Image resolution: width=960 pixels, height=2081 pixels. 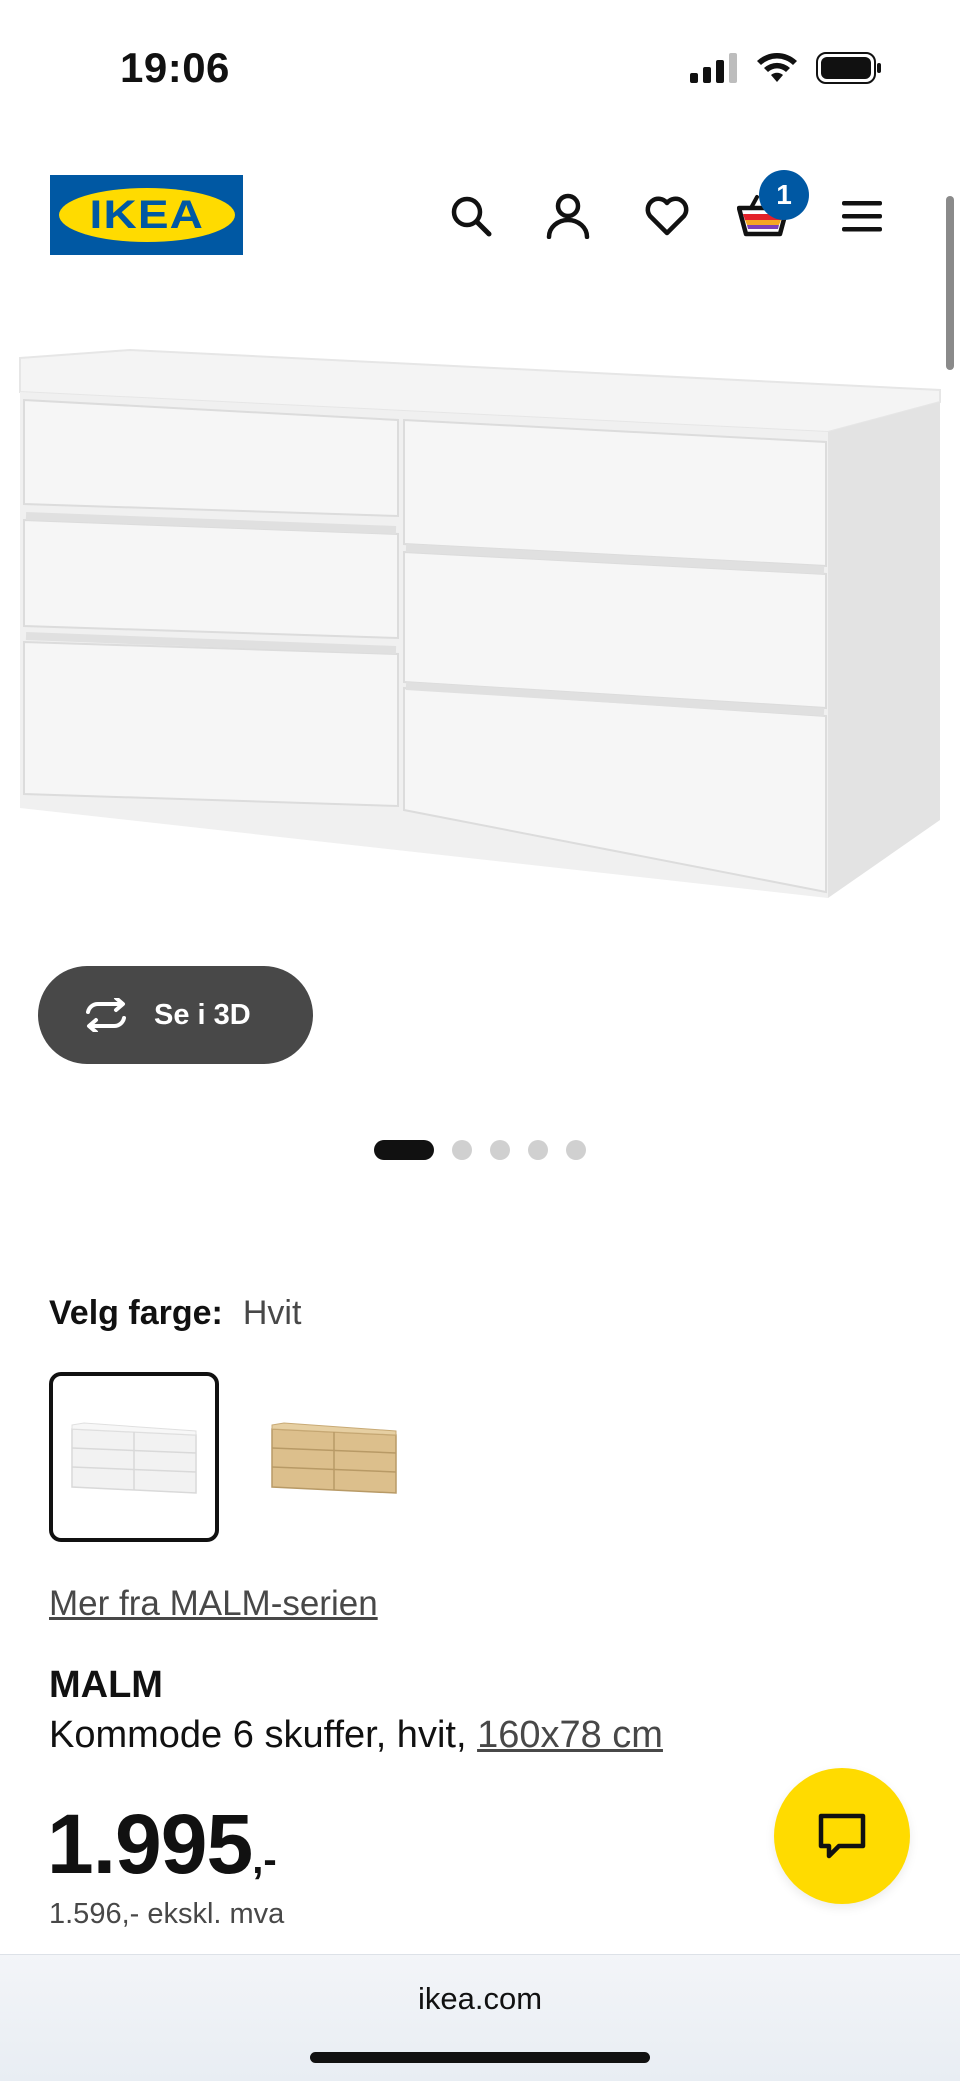 What do you see at coordinates (570, 1735) in the screenshot?
I see `product-dimensions-link: 160x78 cm` at bounding box center [570, 1735].